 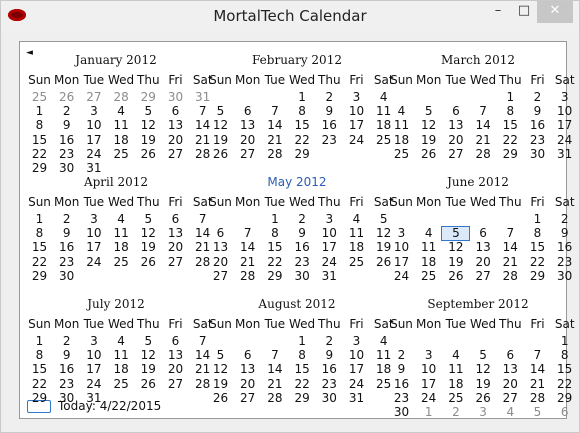 What do you see at coordinates (290, 16) in the screenshot?
I see `title-bar: MortalTech Calendar – □ ✕` at bounding box center [290, 16].